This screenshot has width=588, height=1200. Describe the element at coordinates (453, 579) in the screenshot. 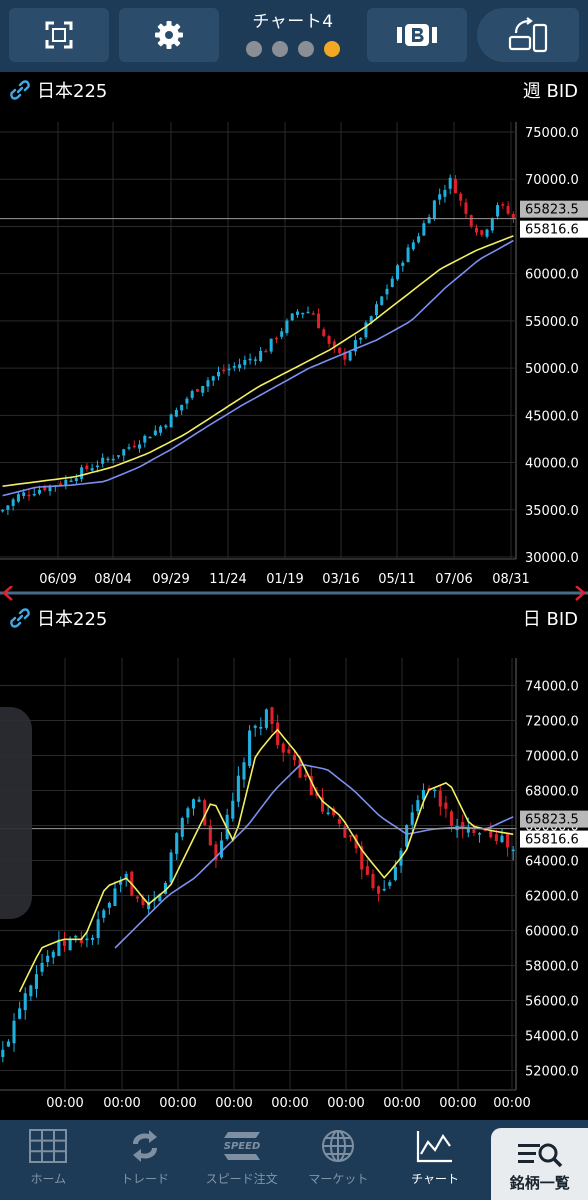

I see `x-tick-label: 07/06` at that location.